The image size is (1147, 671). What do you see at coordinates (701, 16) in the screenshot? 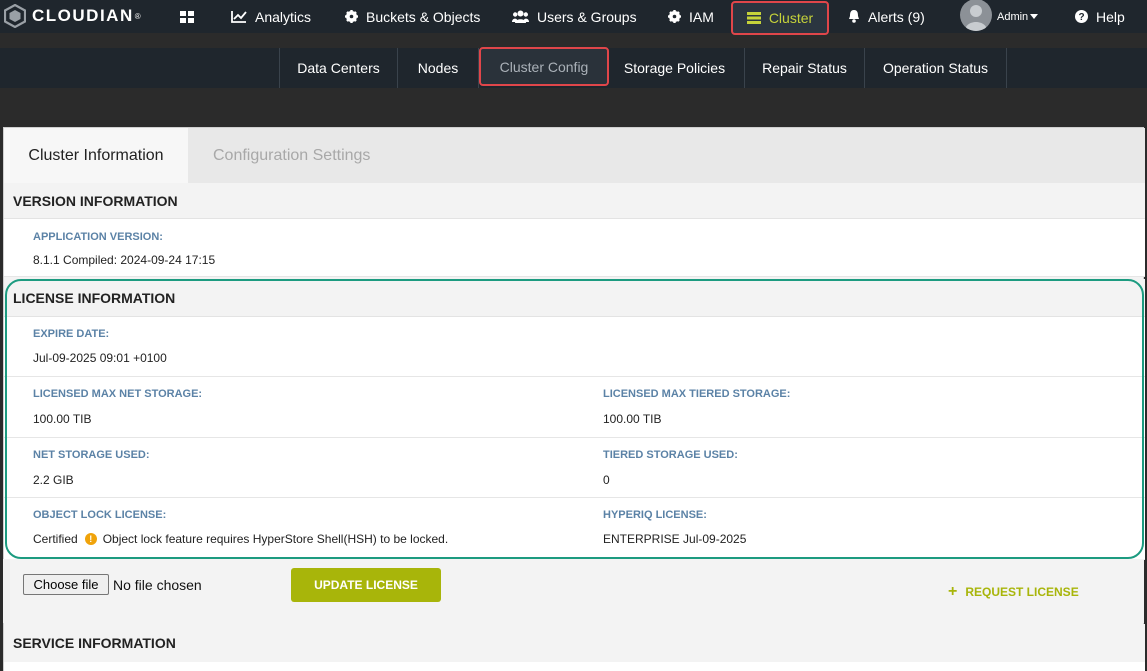
I see `nav-iam-label: IAM` at bounding box center [701, 16].